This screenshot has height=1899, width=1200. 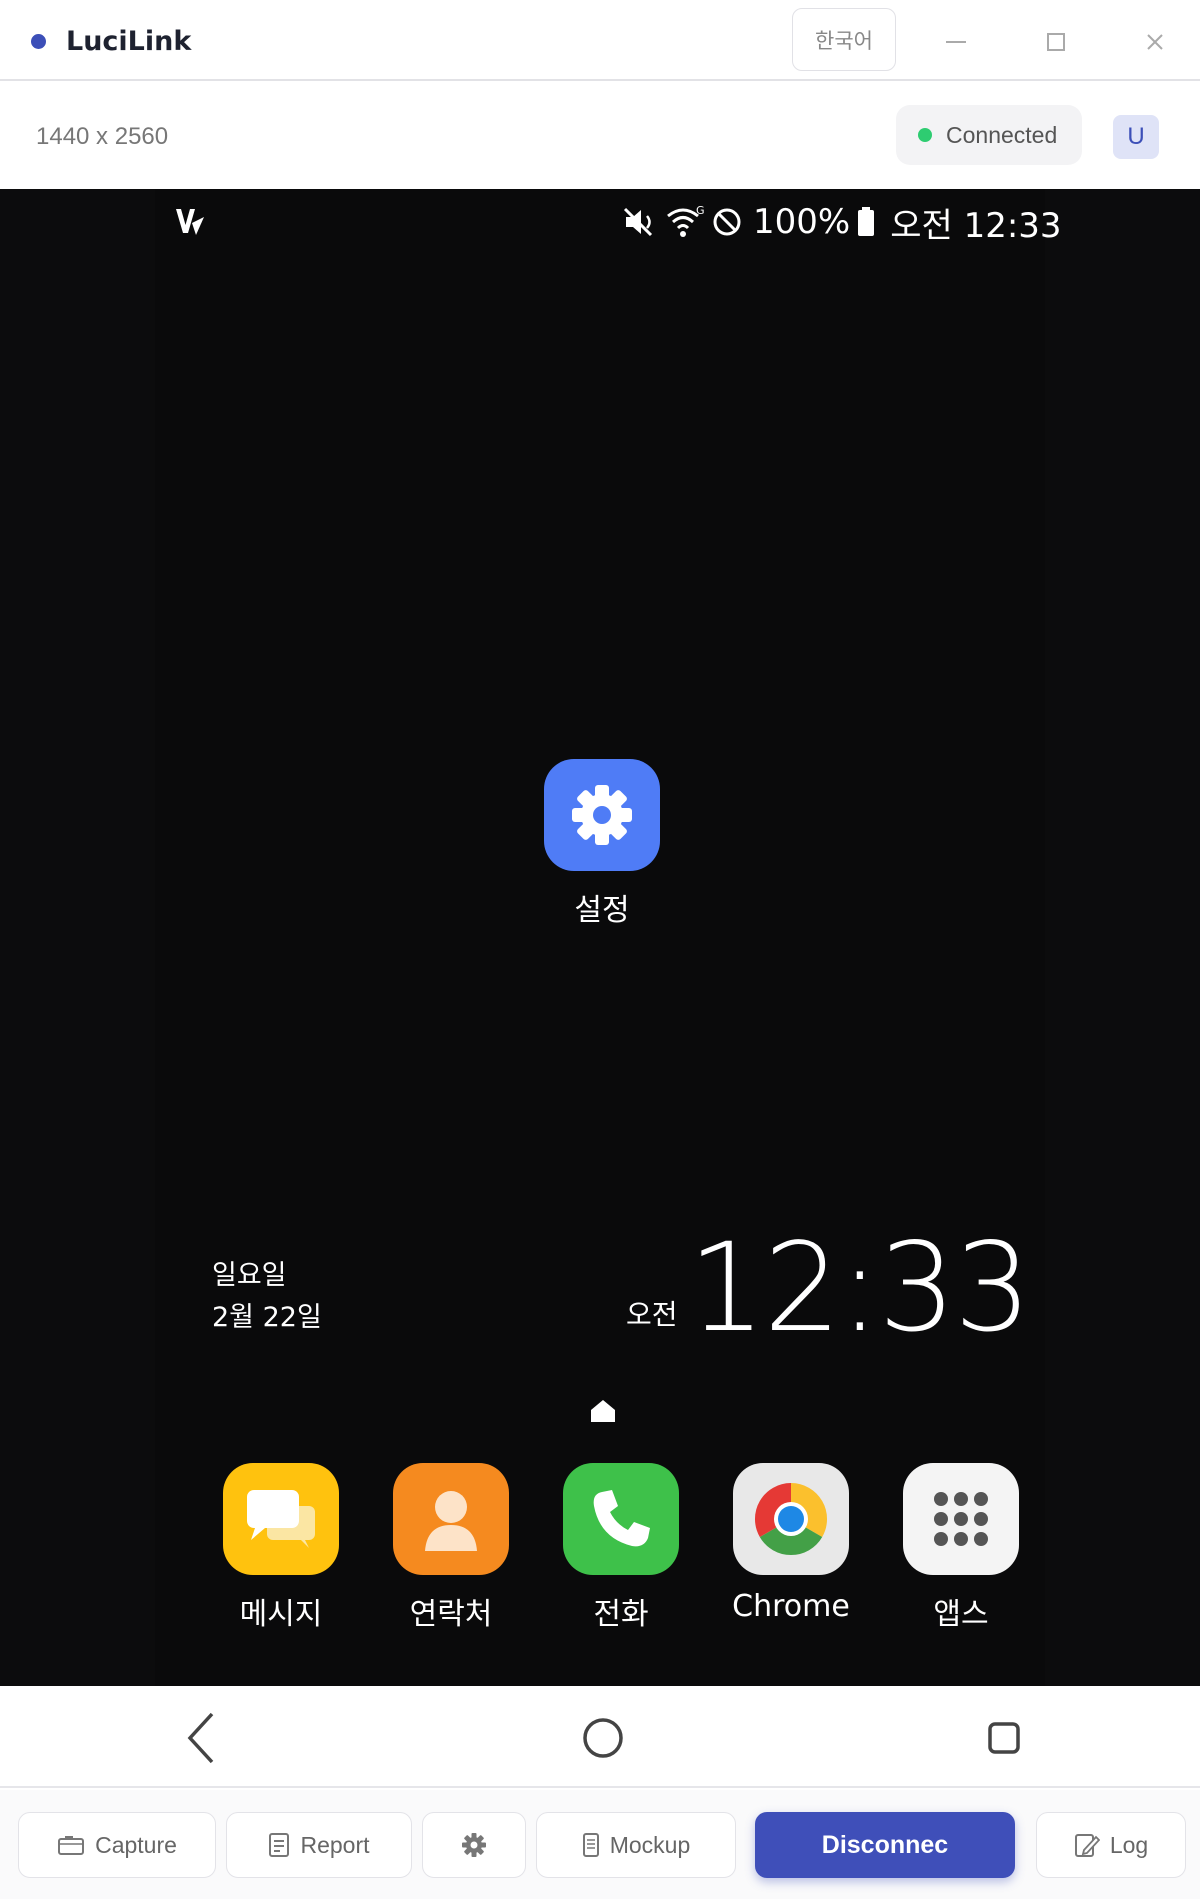 I want to click on minimize-icon, so click(x=956, y=42).